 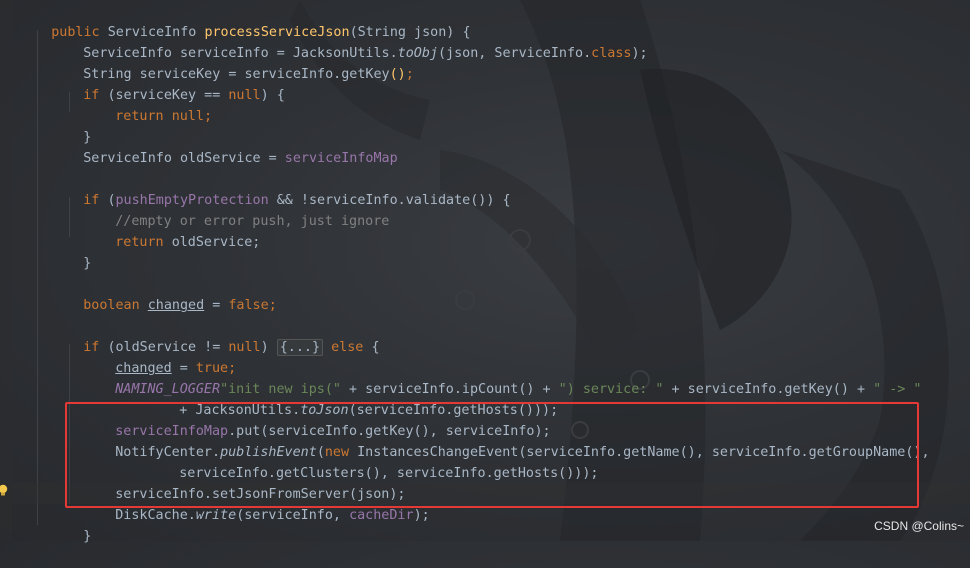 I want to click on code-line-7: ServiceInfo oldService = serviceInfoMap, so click(x=224, y=146).